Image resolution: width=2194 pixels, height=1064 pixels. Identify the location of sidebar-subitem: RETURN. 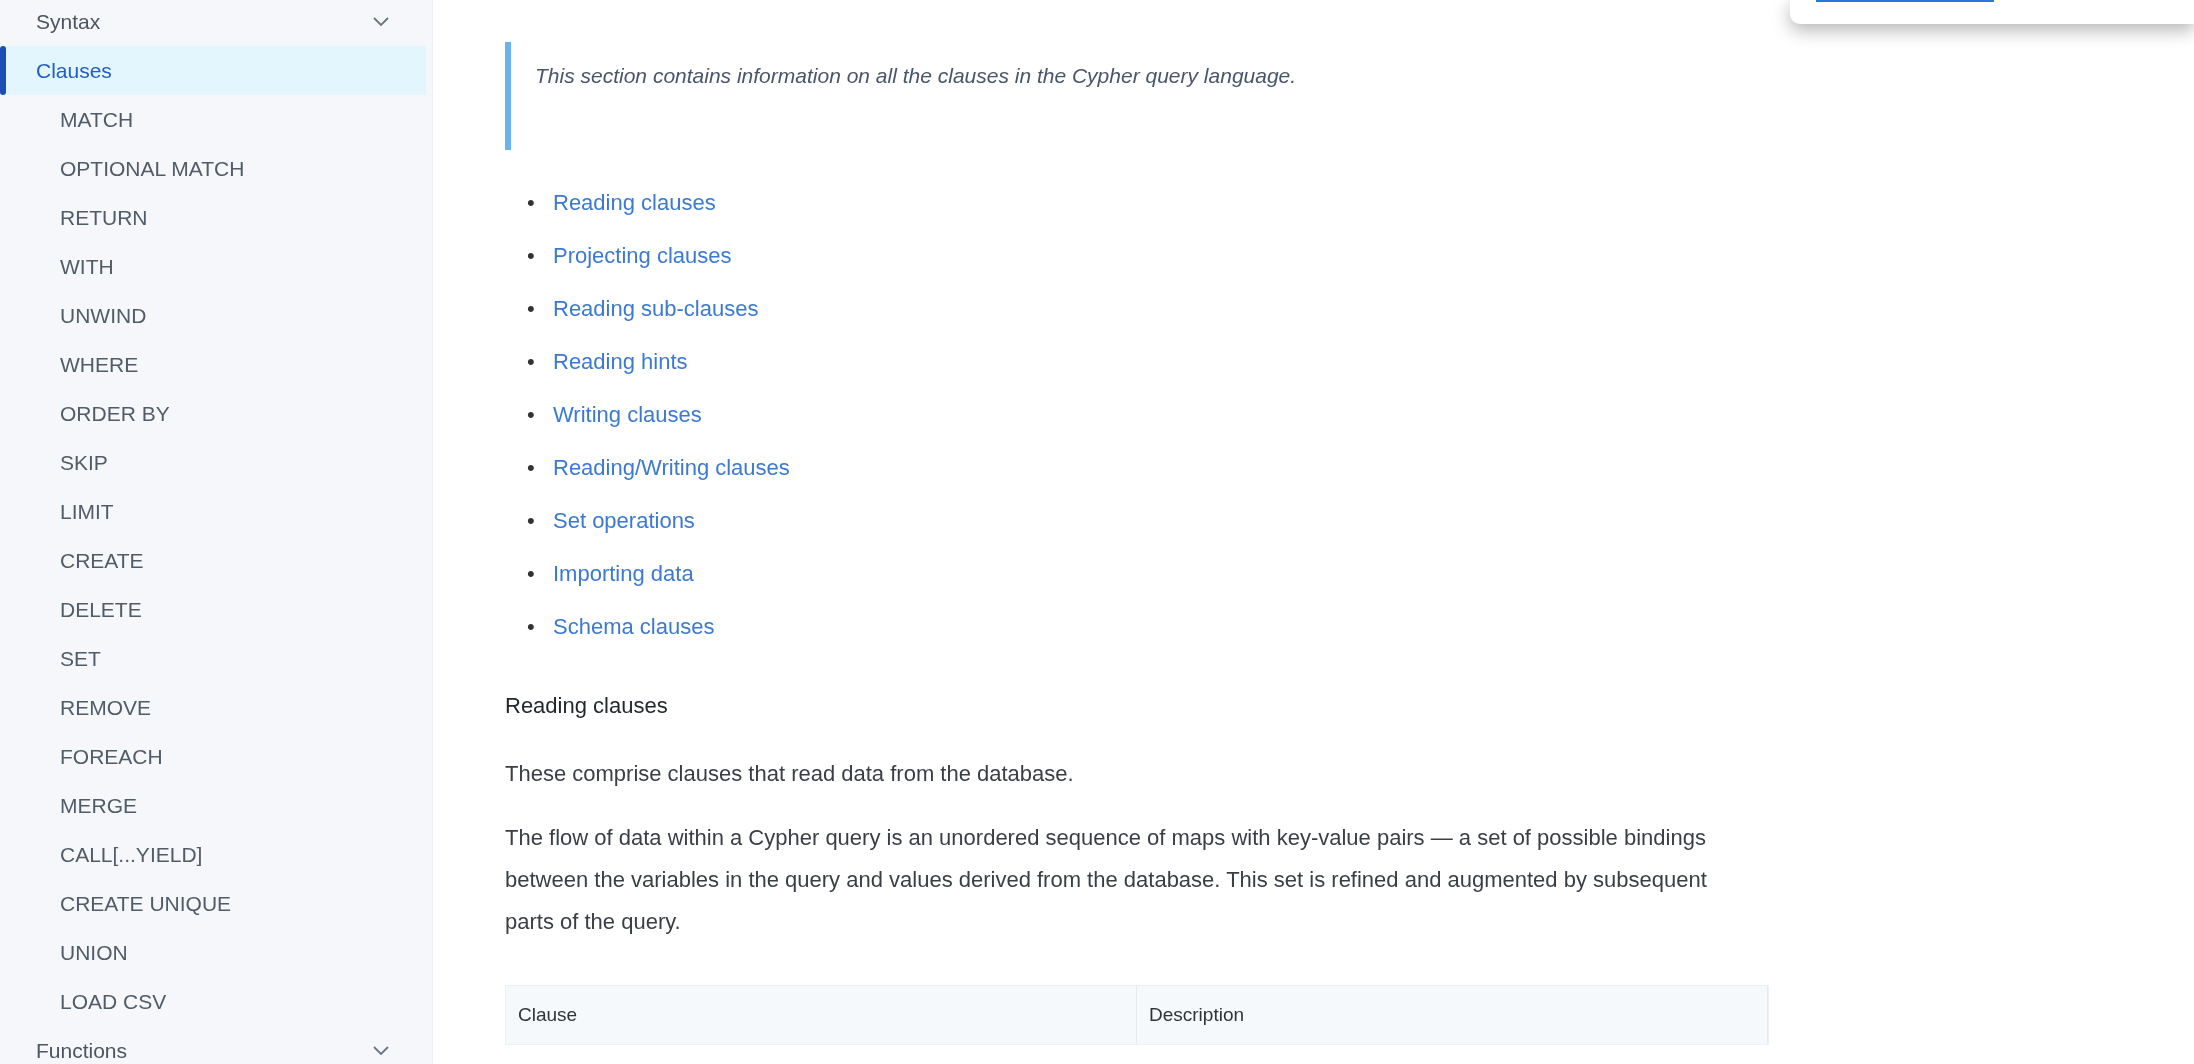
(213, 217).